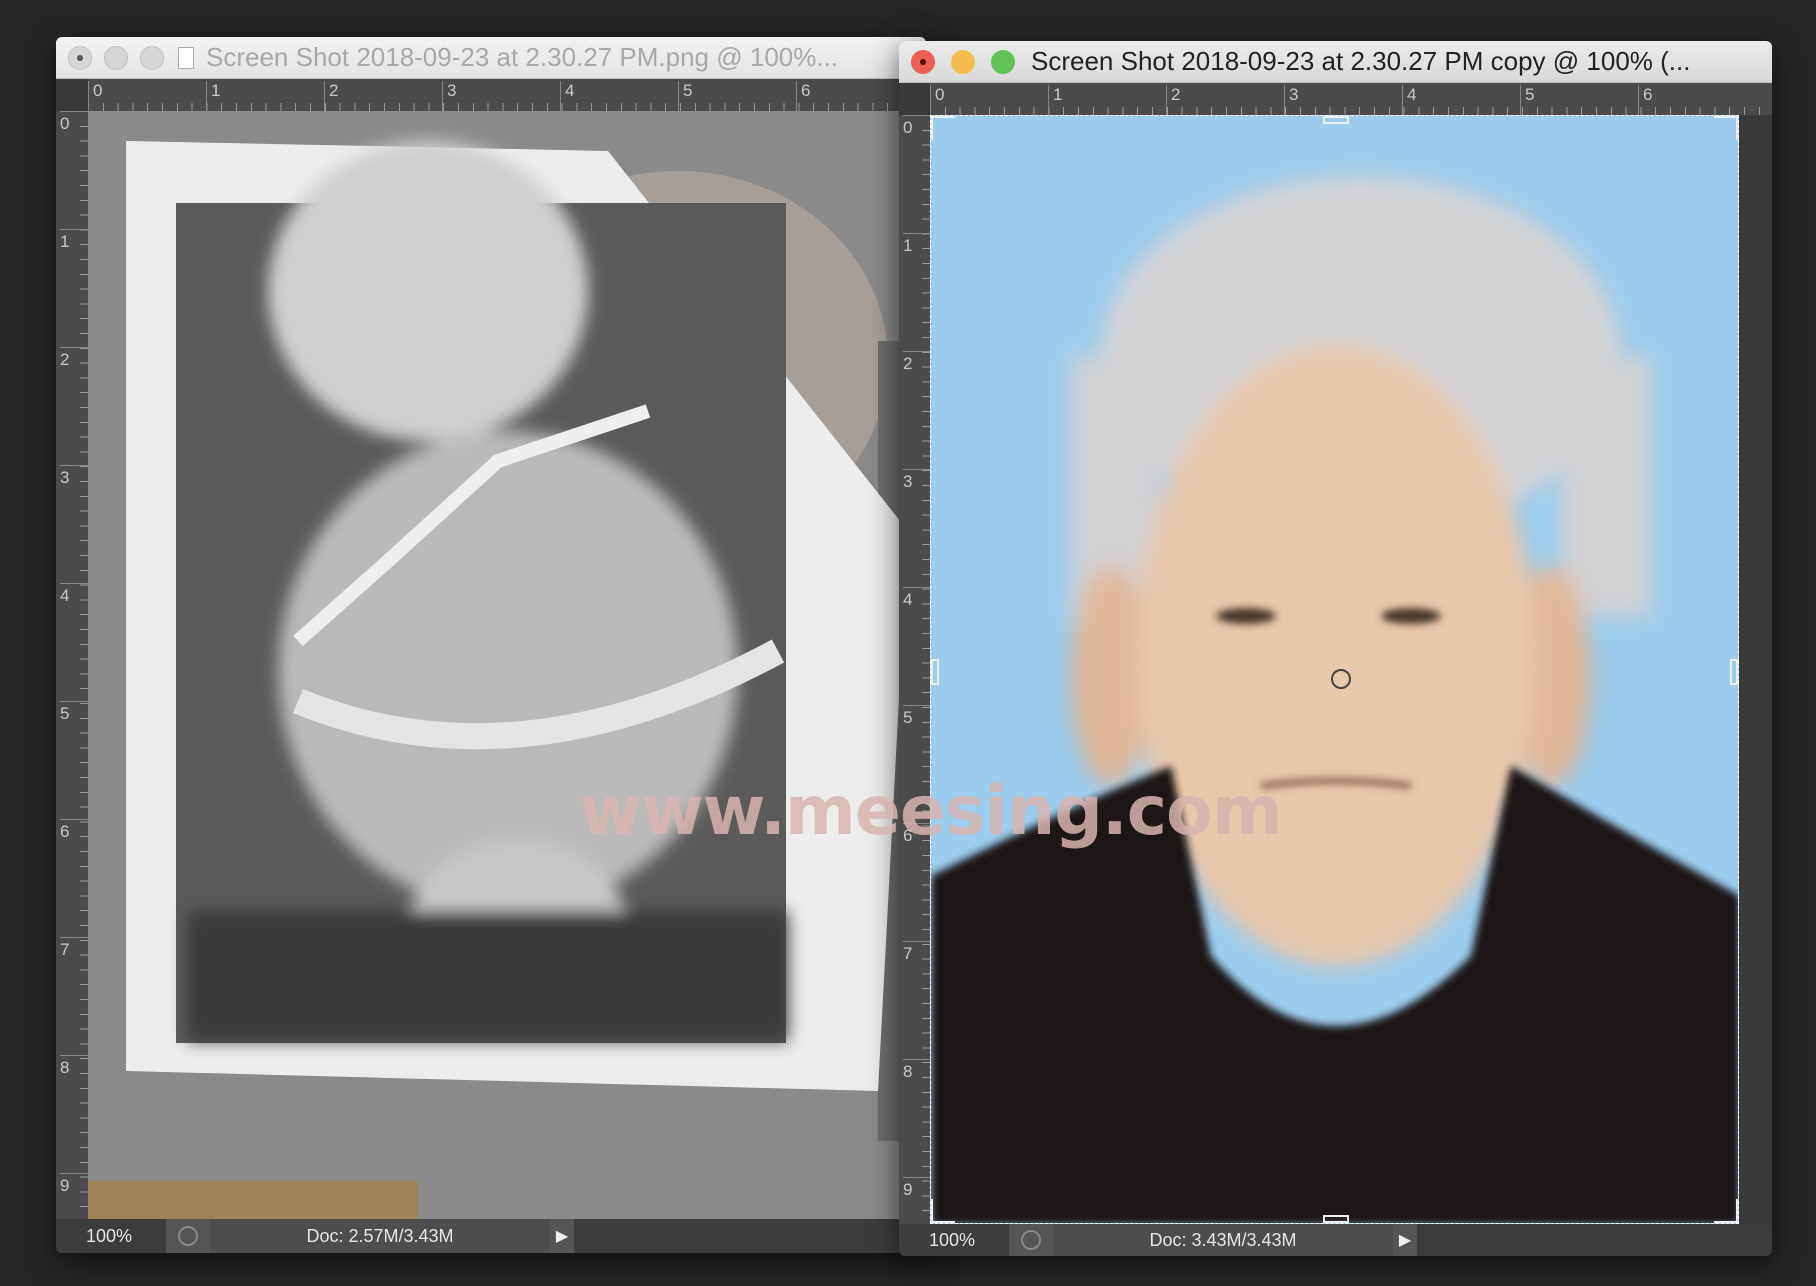 This screenshot has height=1286, width=1816. I want to click on doc-size: Doc: 2.57M/3.43M, so click(380, 1236).